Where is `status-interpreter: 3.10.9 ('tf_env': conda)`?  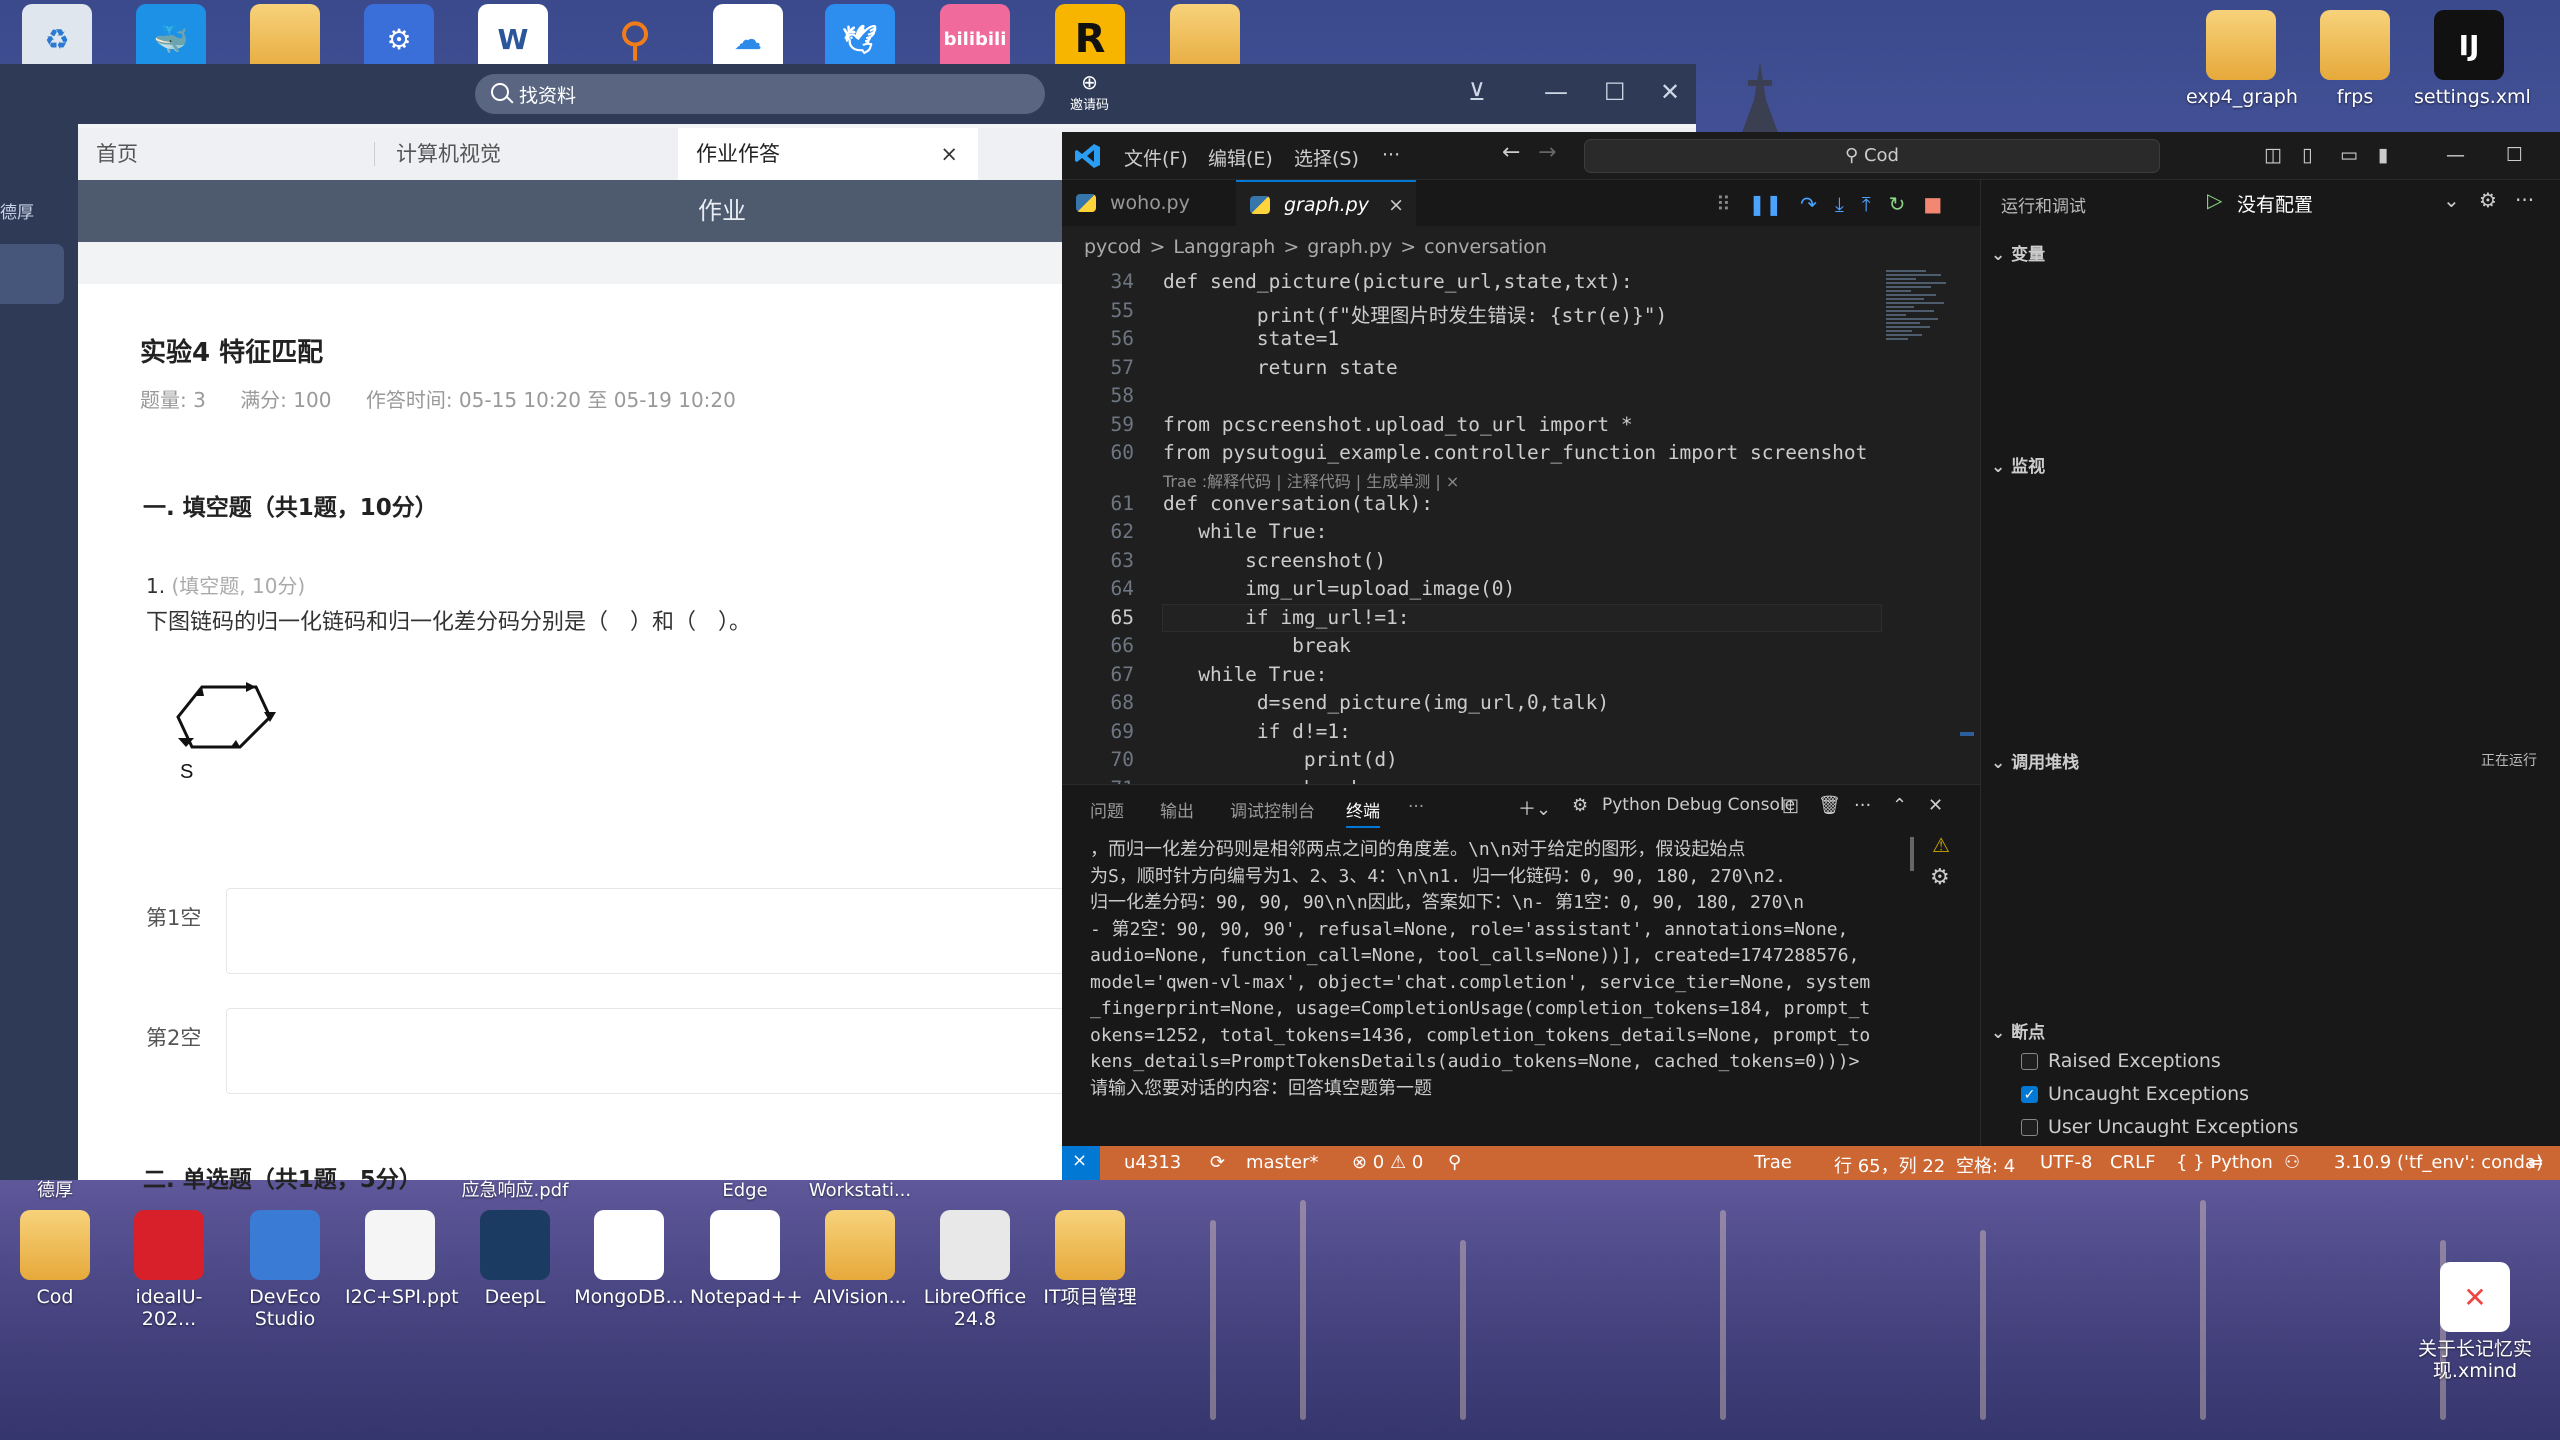
status-interpreter: 3.10.9 ('tf_env': conda) is located at coordinates (2438, 1162).